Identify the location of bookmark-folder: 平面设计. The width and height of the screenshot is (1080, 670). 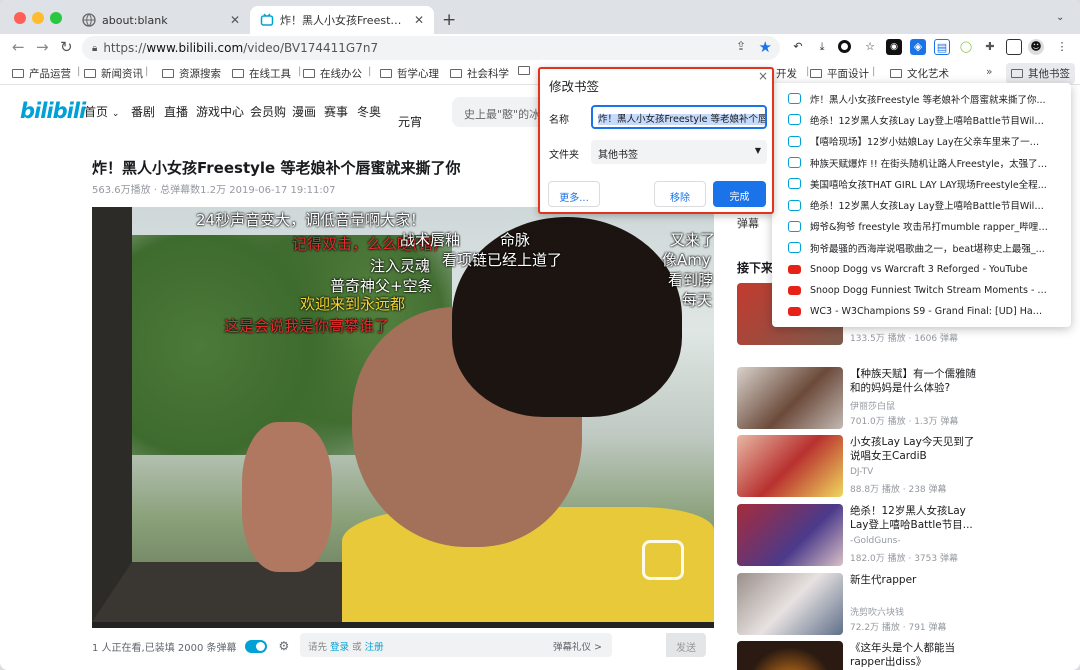
(839, 73).